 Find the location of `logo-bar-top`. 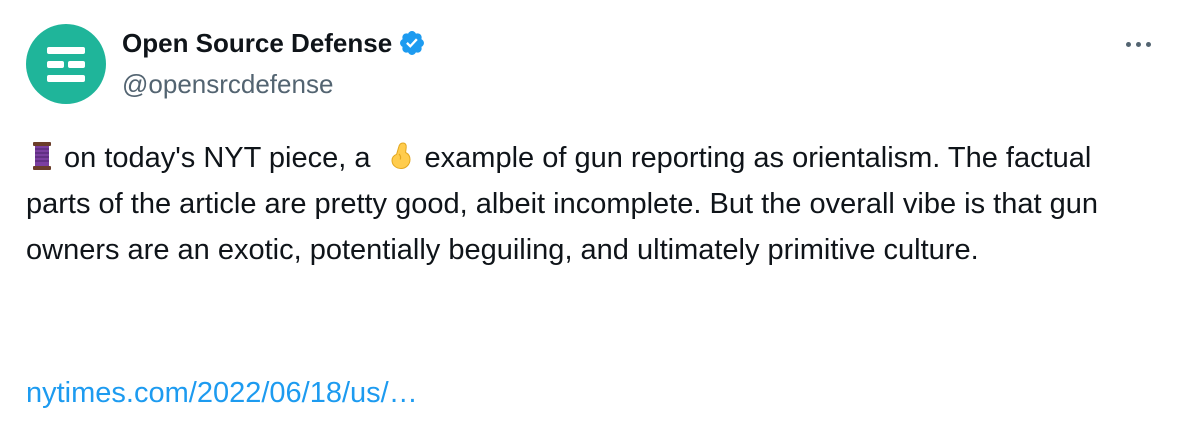

logo-bar-top is located at coordinates (66, 50).